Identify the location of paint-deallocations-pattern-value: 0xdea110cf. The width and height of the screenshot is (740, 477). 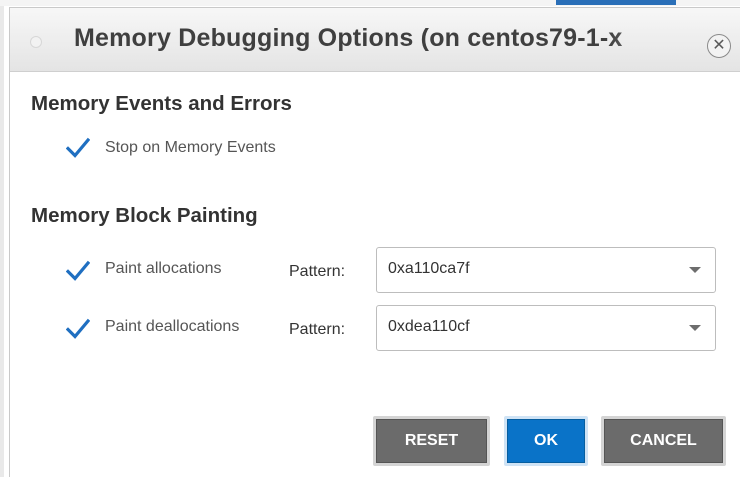
(429, 326).